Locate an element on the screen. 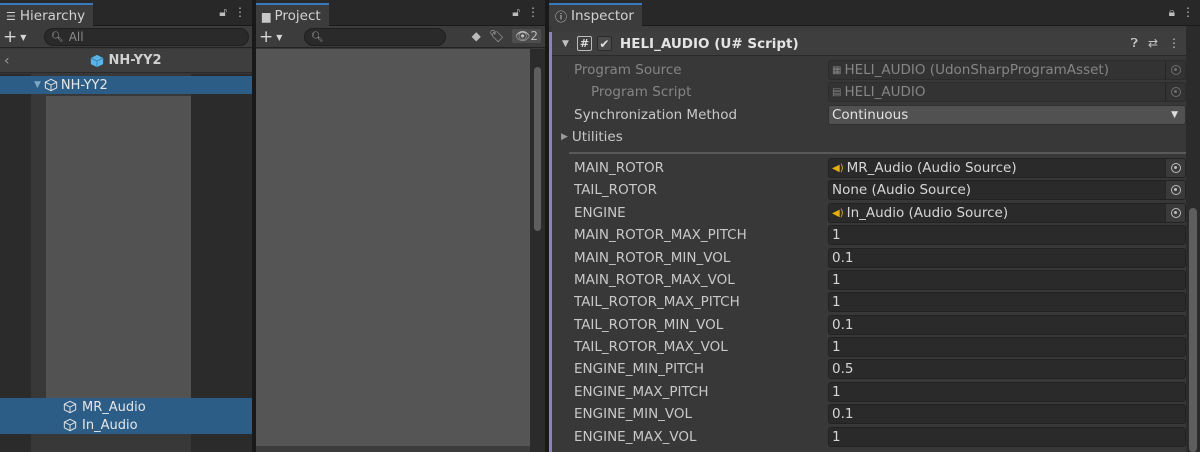 The image size is (1200, 452). filter-by-type-icon: ◆ is located at coordinates (476, 36).